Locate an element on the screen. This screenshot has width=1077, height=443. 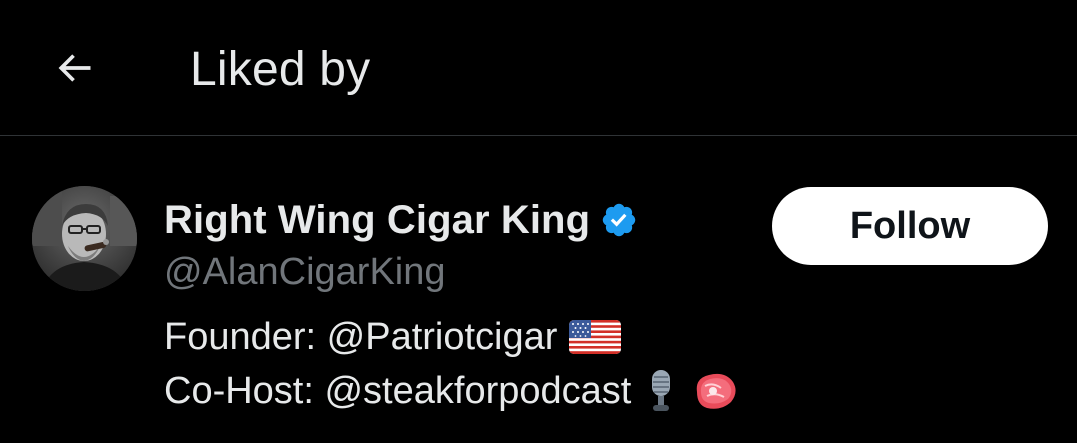
user-handle: @AlanCigarKing is located at coordinates (305, 272).